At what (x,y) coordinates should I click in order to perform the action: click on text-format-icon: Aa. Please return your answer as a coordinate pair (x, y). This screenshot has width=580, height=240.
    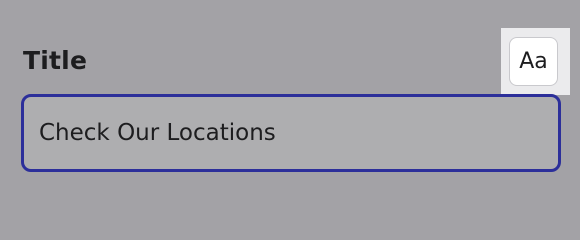
    Looking at the image, I should click on (533, 61).